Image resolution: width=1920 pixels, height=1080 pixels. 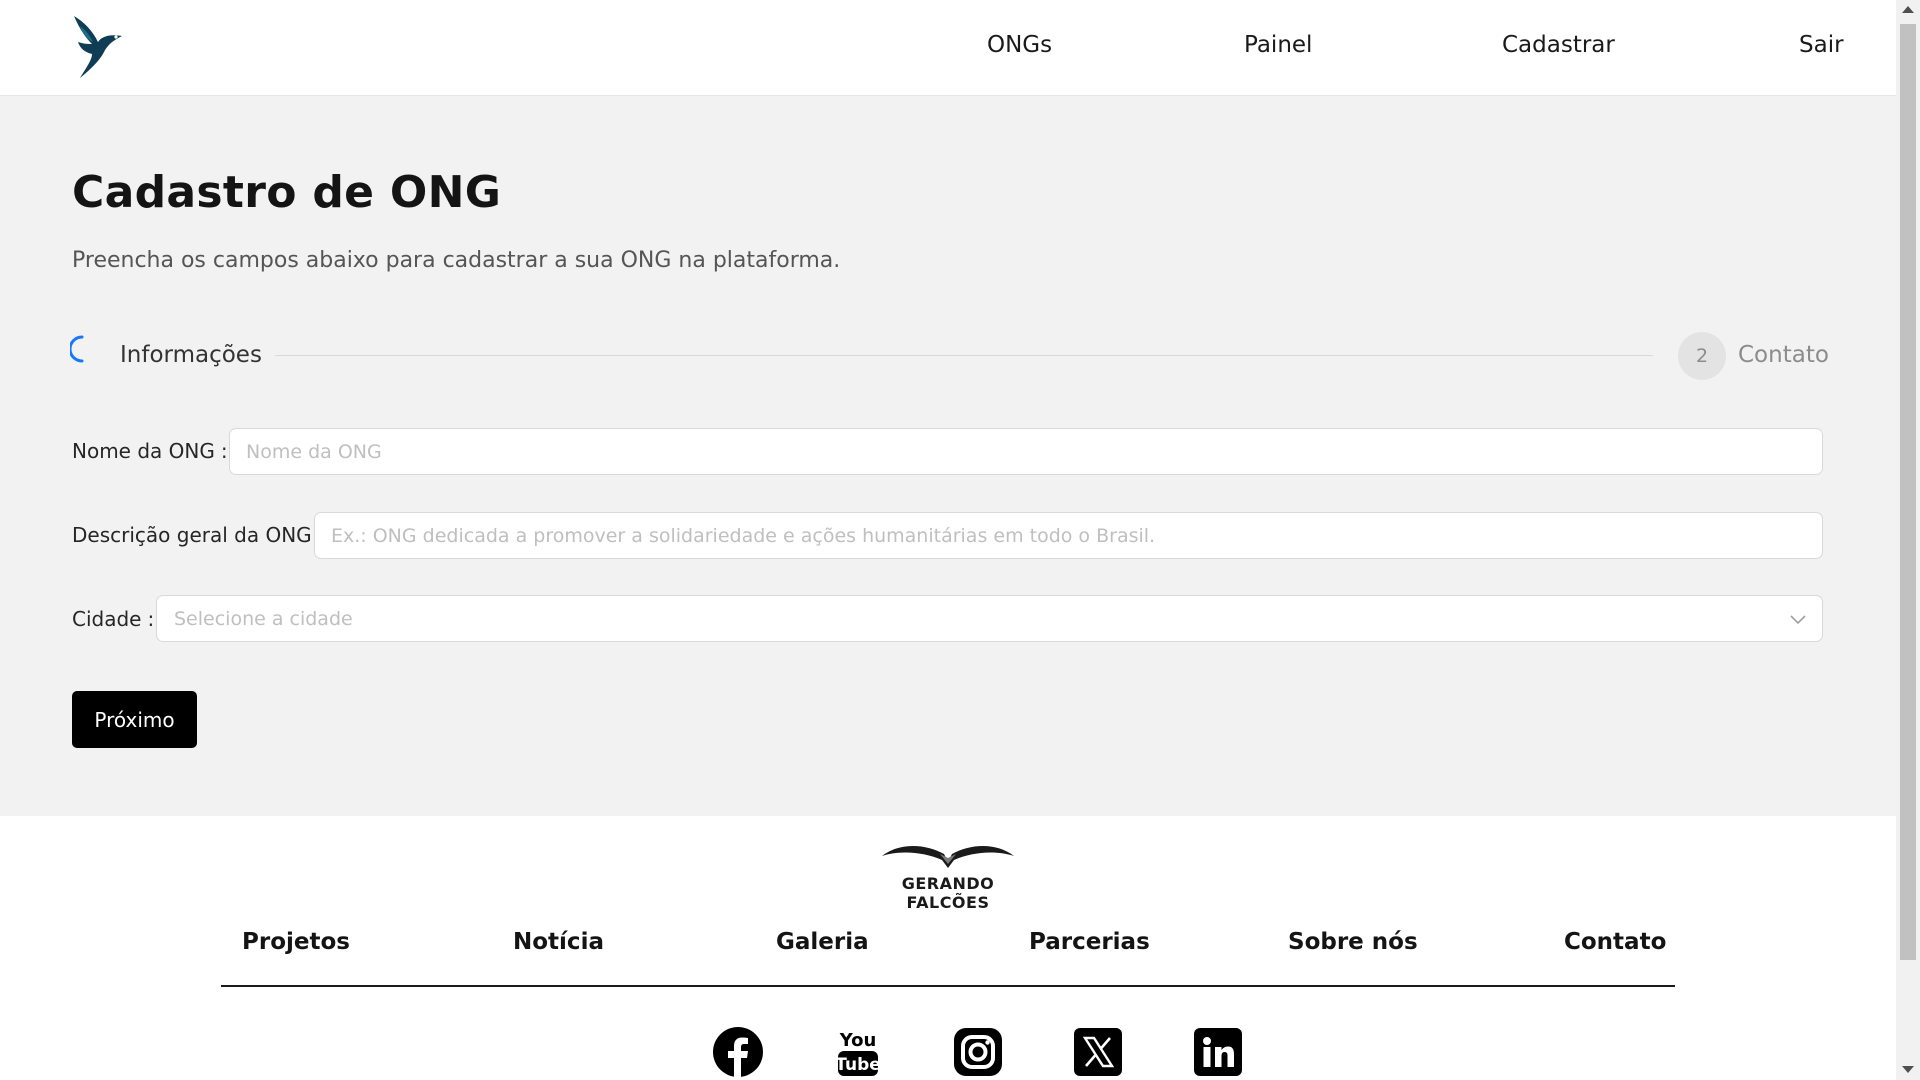 I want to click on top-navbar: ONGs Painel Cadastrar Sair, so click(x=948, y=48).